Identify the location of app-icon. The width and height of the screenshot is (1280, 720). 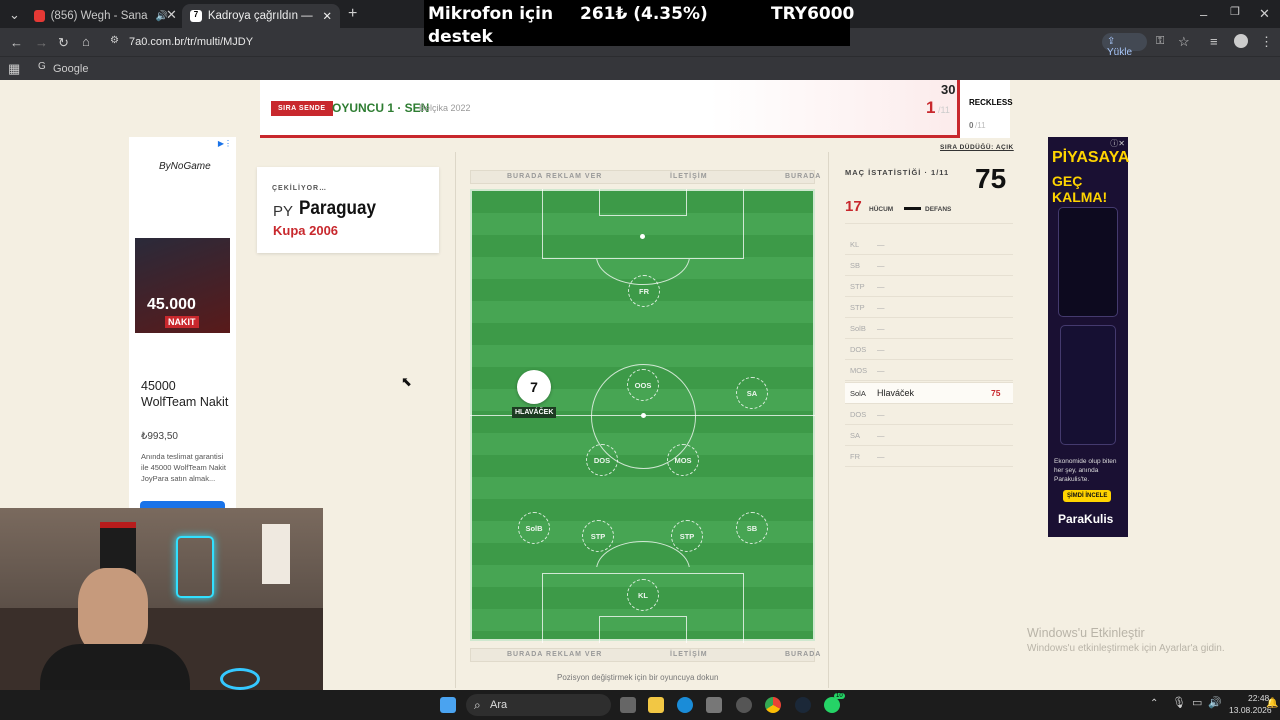
(744, 705).